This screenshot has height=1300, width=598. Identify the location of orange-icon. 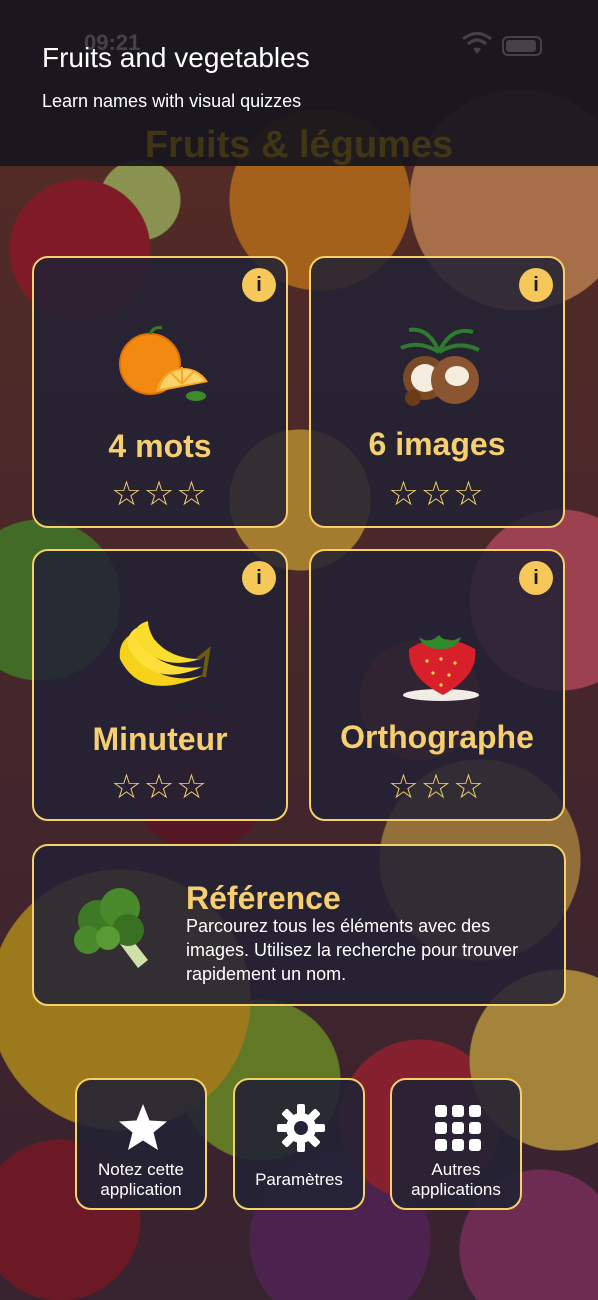
(163, 363).